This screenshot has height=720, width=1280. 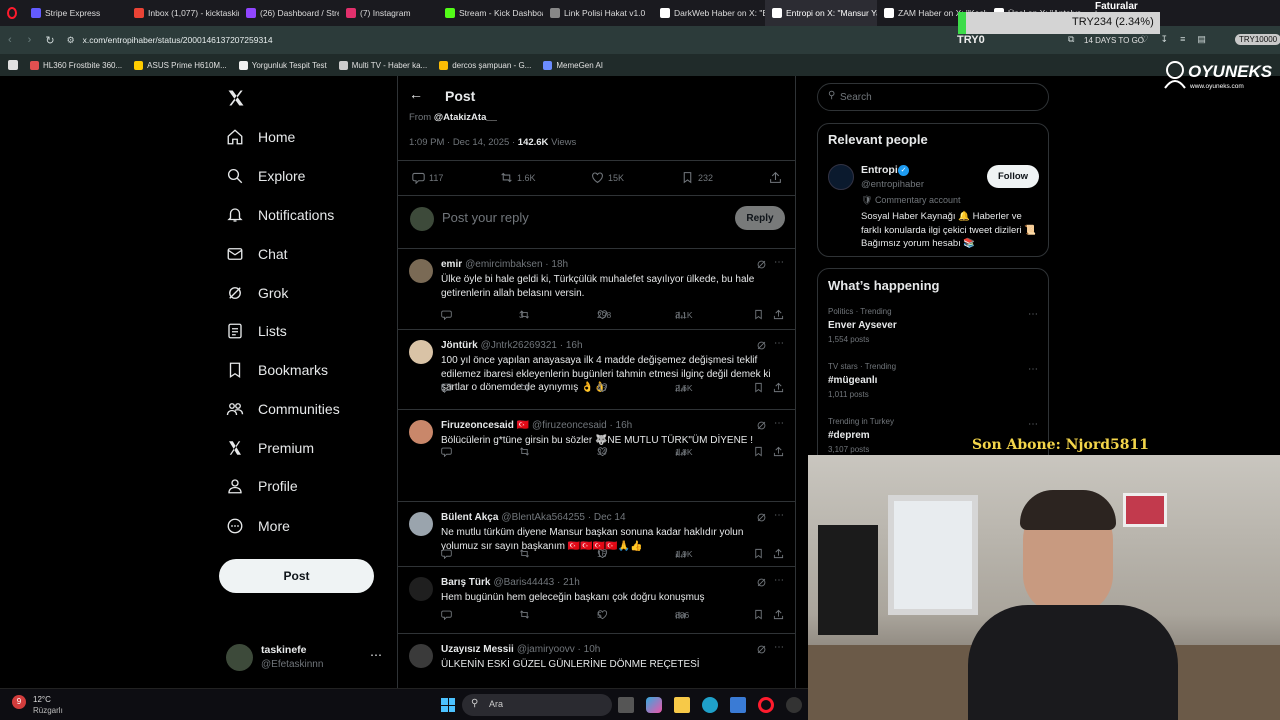 What do you see at coordinates (626, 705) in the screenshot?
I see `task-view-icon` at bounding box center [626, 705].